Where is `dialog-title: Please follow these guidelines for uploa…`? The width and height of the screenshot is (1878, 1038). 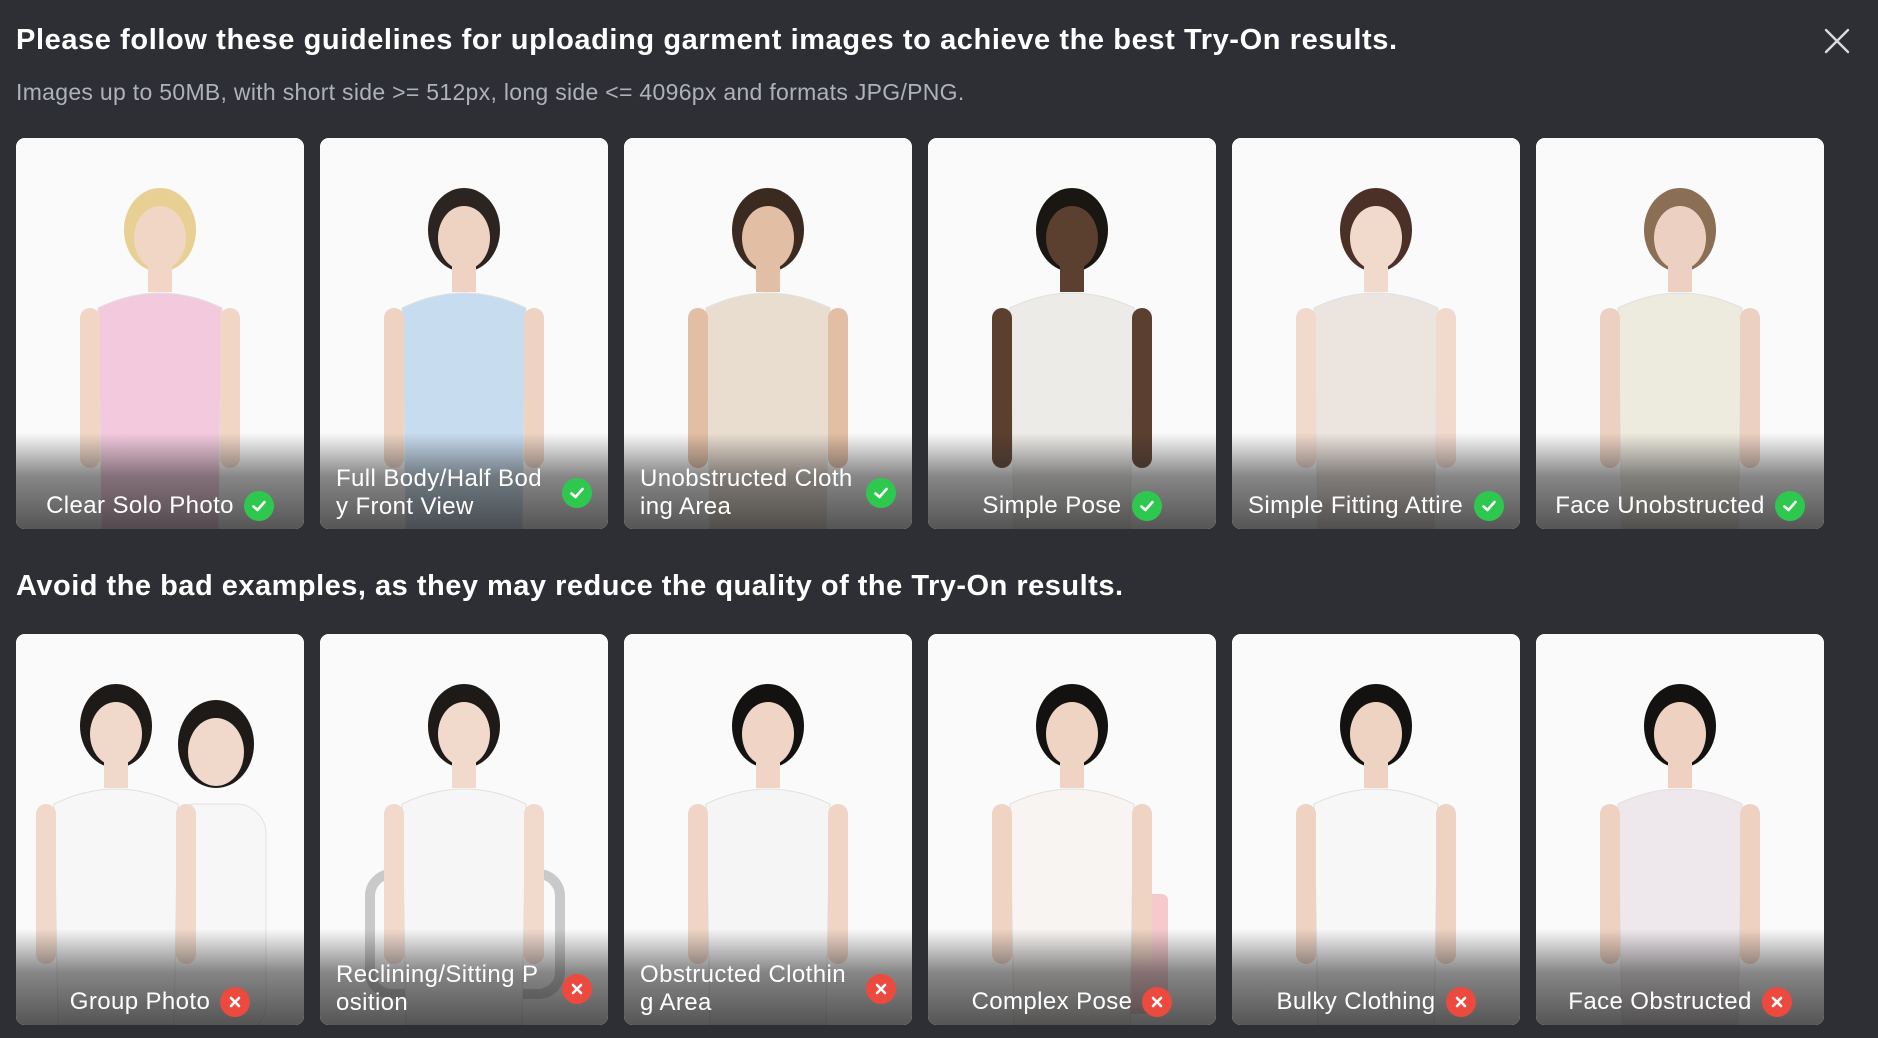 dialog-title: Please follow these guidelines for uploa… is located at coordinates (707, 40).